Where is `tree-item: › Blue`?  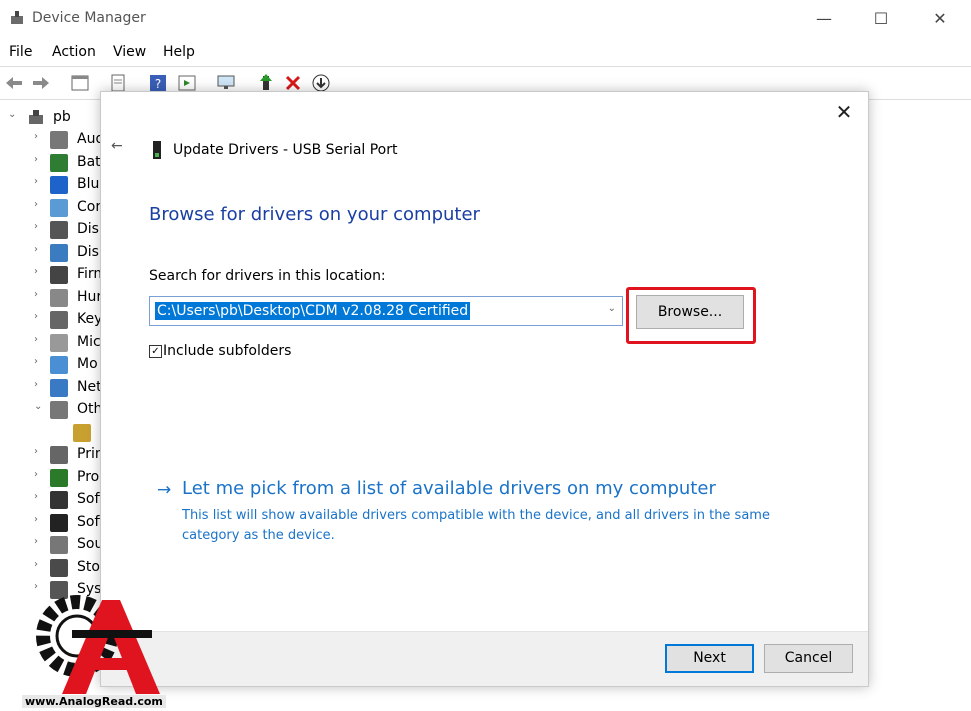 tree-item: › Blue is located at coordinates (50, 185).